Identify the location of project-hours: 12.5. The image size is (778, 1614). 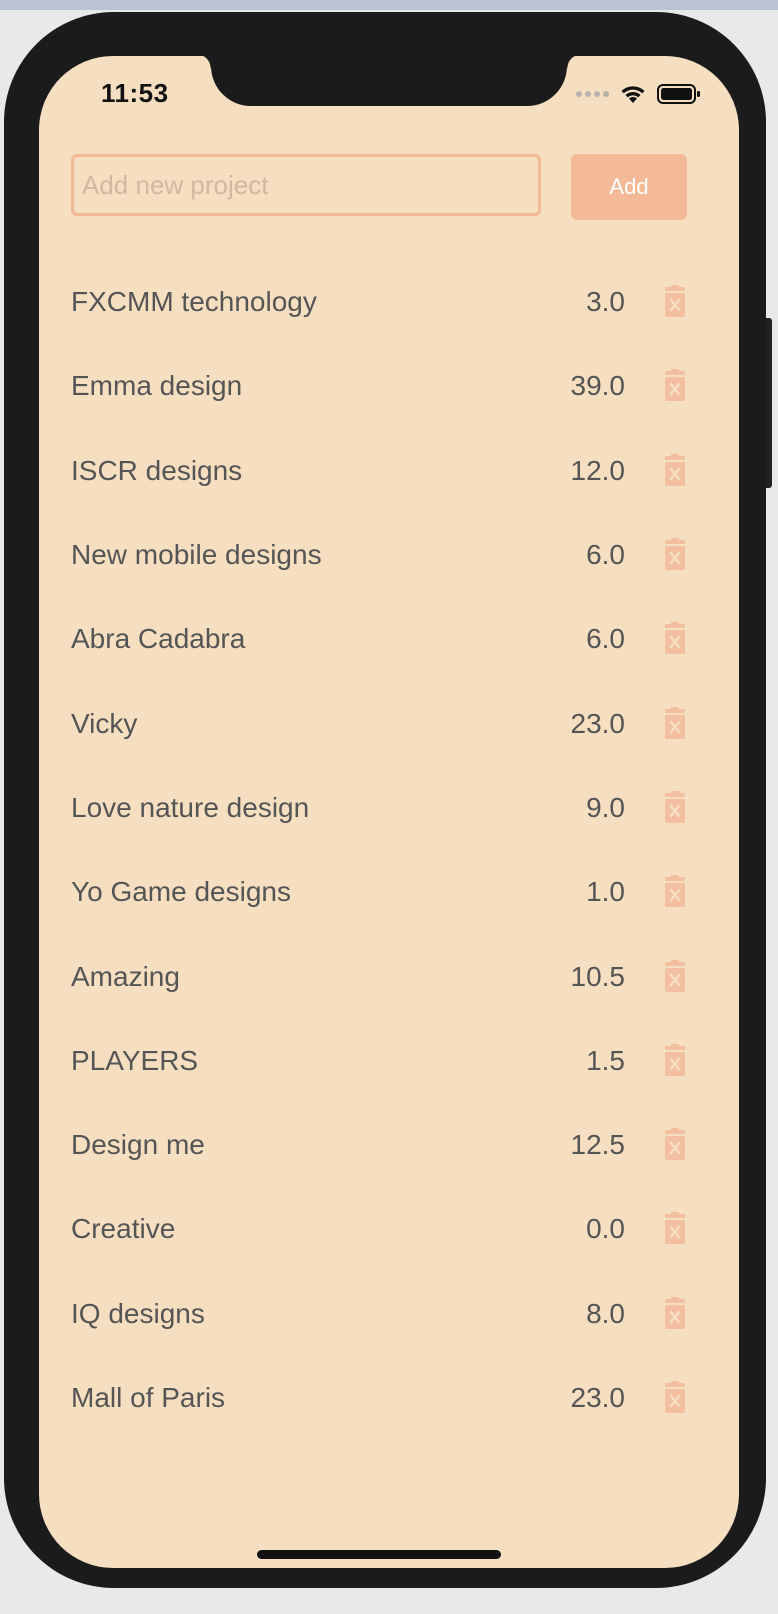
(598, 1145).